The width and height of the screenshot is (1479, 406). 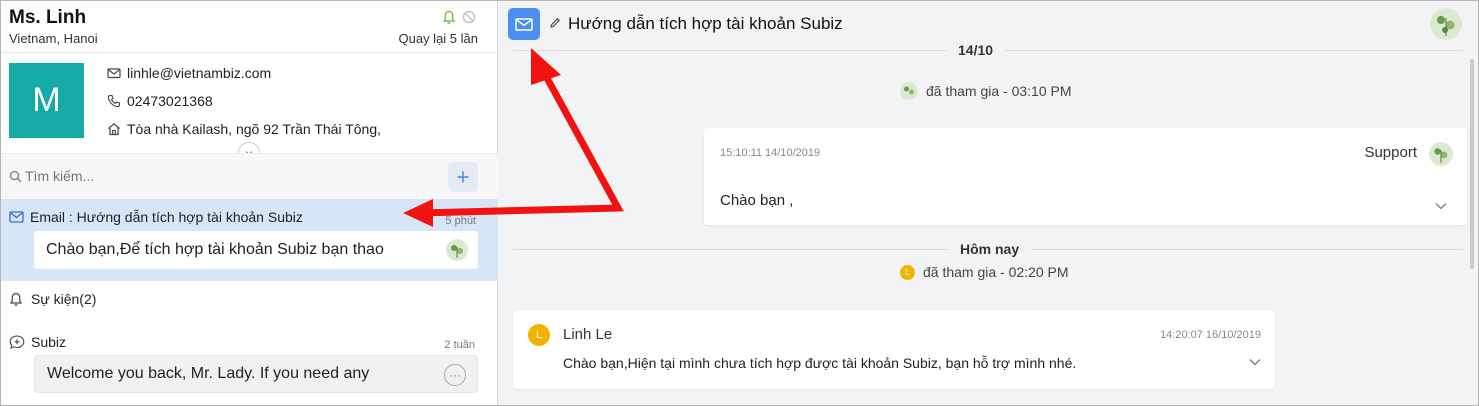 What do you see at coordinates (757, 200) in the screenshot?
I see `message-text: Chào bạn ,` at bounding box center [757, 200].